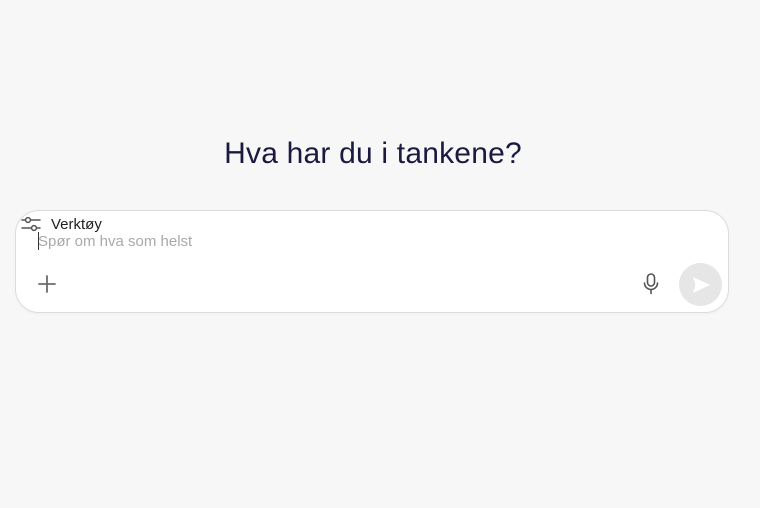  I want to click on send-button, so click(700, 284).